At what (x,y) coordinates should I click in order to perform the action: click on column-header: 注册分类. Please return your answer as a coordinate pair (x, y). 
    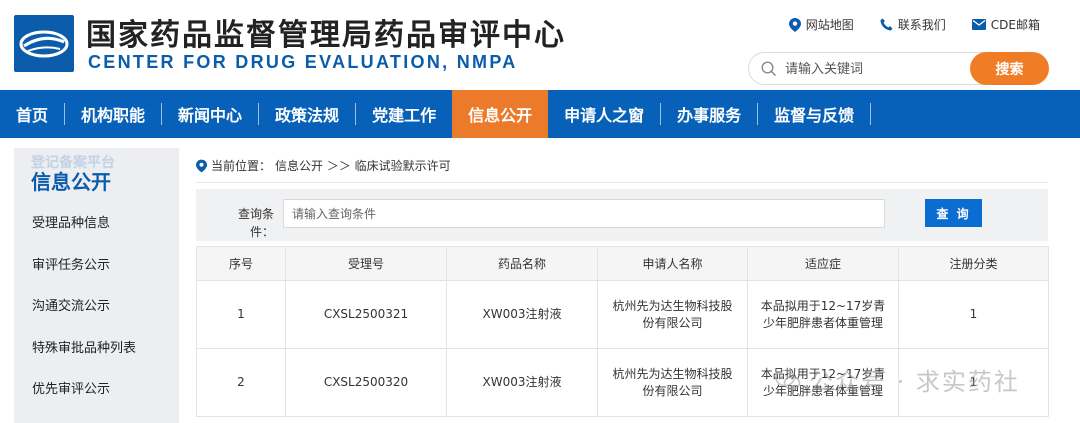
    Looking at the image, I should click on (973, 263).